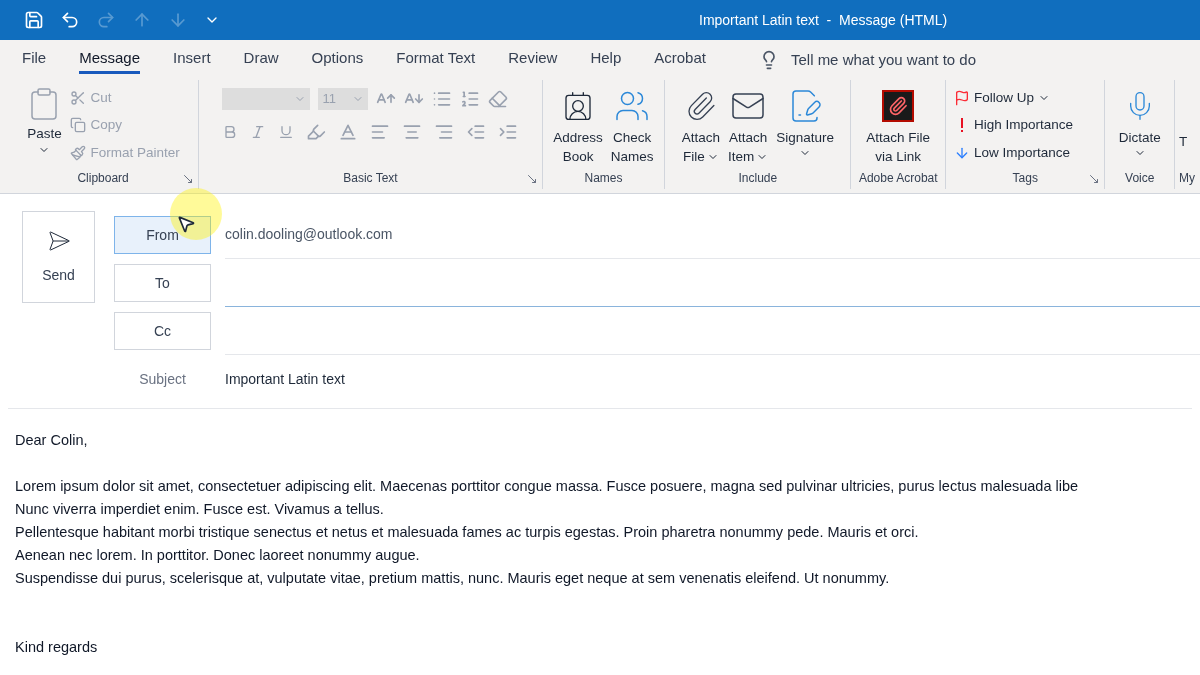 The height and width of the screenshot is (675, 1200). I want to click on ribbon-tab: Acrobat, so click(680, 60).